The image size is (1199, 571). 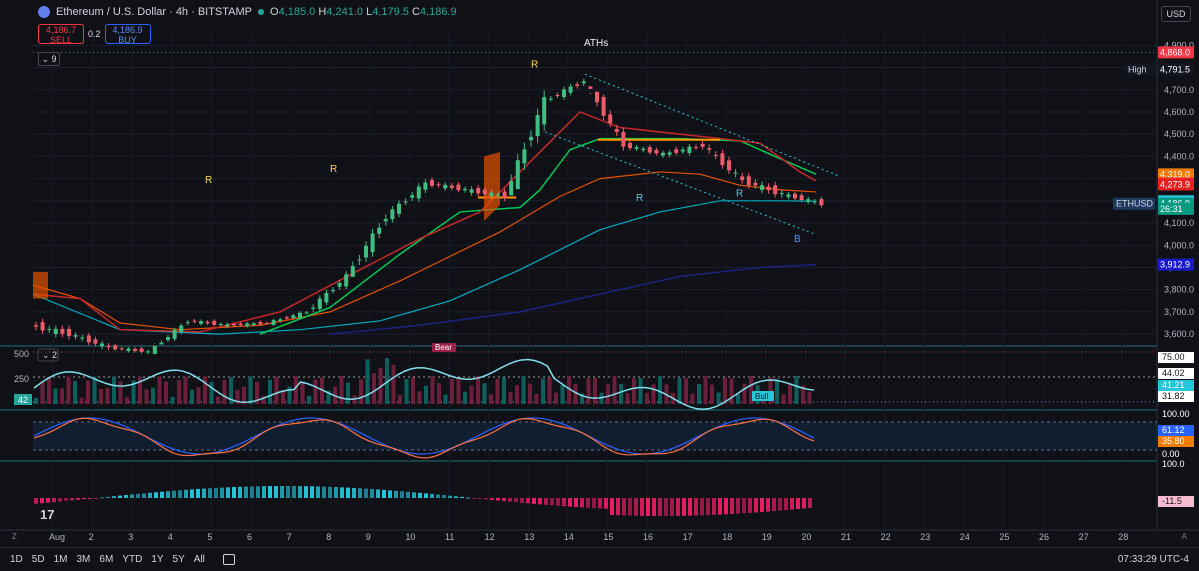 I want to click on price-label: 4,868.0, so click(x=1175, y=52).